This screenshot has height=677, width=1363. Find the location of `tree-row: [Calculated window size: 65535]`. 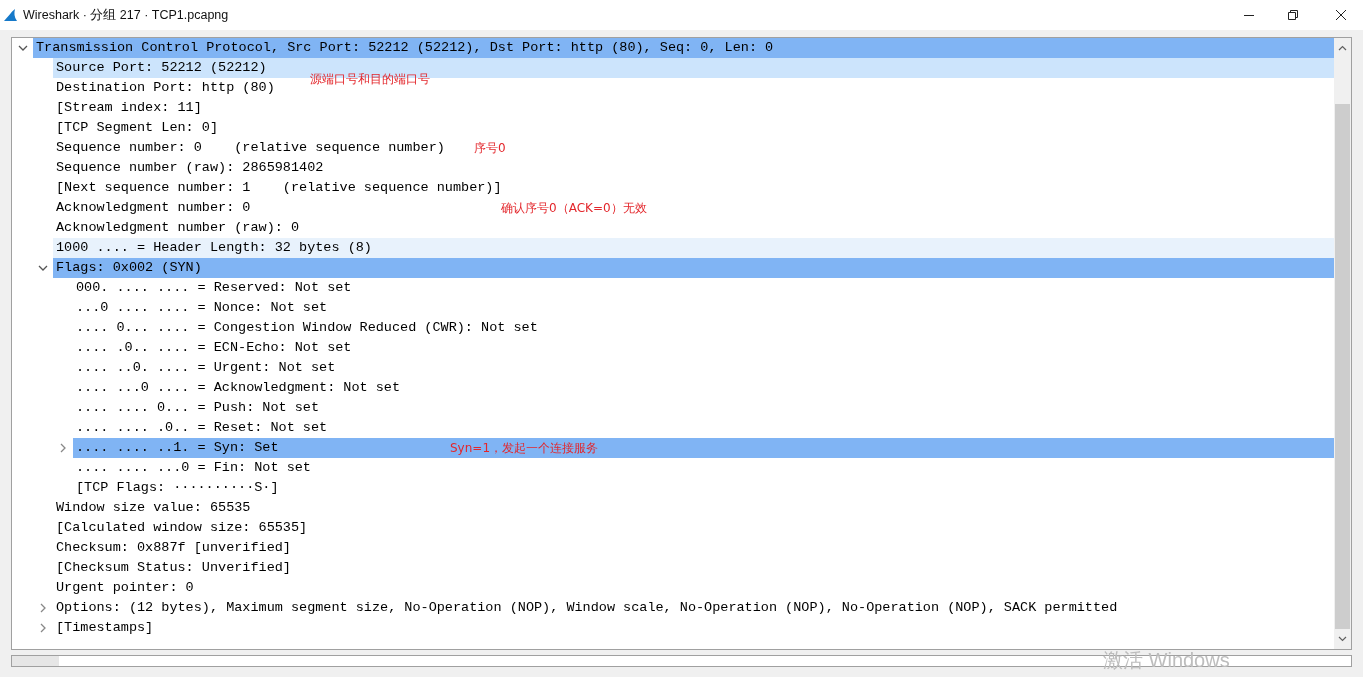

tree-row: [Calculated window size: 65535] is located at coordinates (180, 528).